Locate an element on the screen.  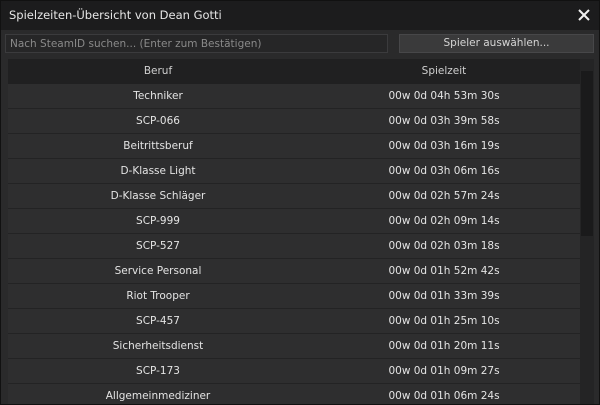
job-cell: Beitrittsberuf is located at coordinates (158, 146).